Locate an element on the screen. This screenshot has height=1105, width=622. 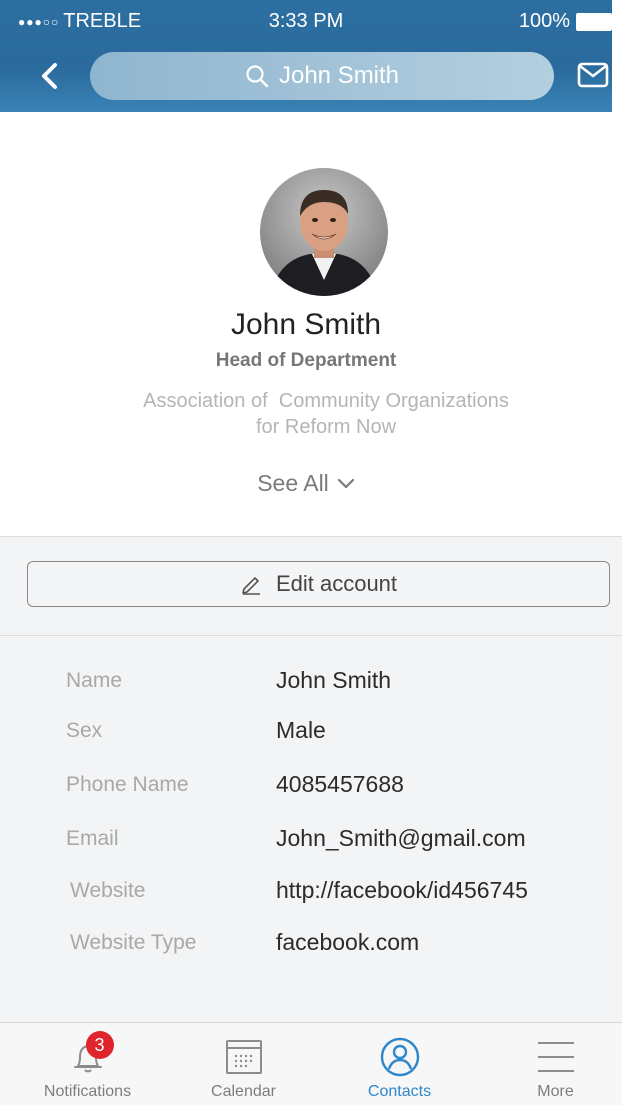
mail-button is located at coordinates (593, 75).